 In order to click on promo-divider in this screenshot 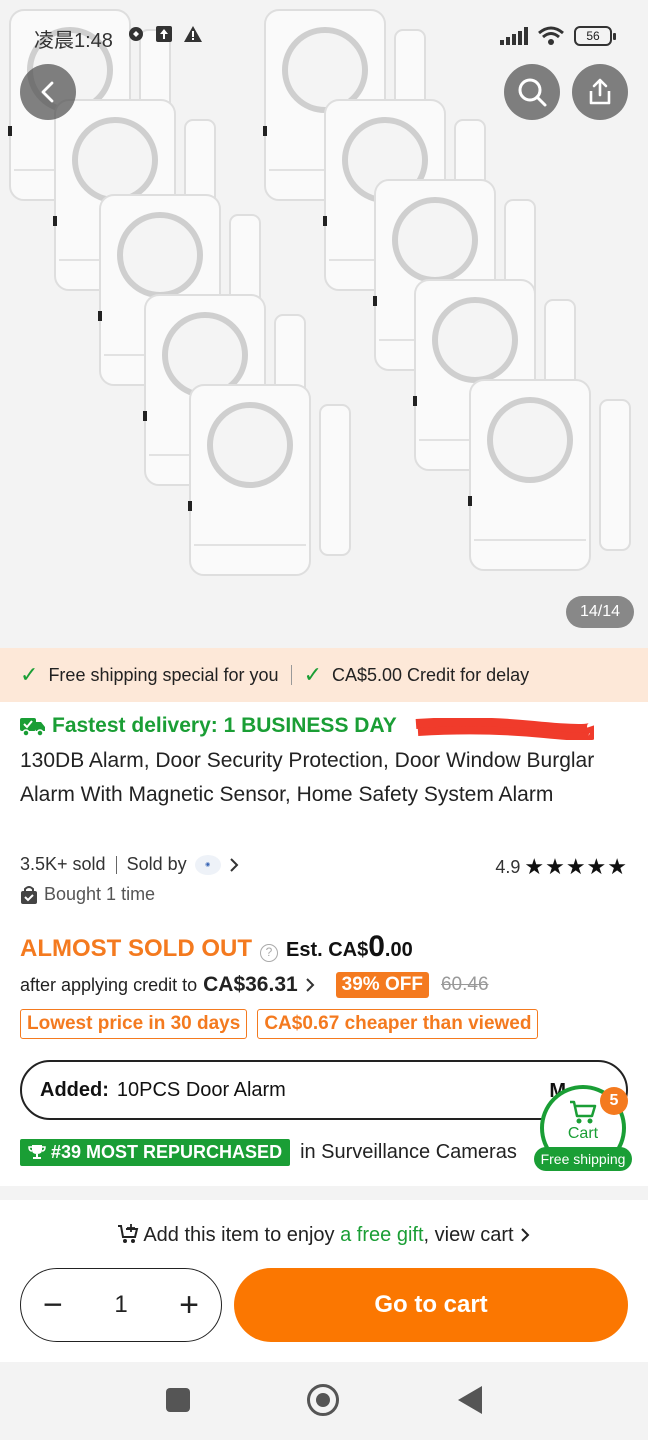, I will do `click(291, 675)`.